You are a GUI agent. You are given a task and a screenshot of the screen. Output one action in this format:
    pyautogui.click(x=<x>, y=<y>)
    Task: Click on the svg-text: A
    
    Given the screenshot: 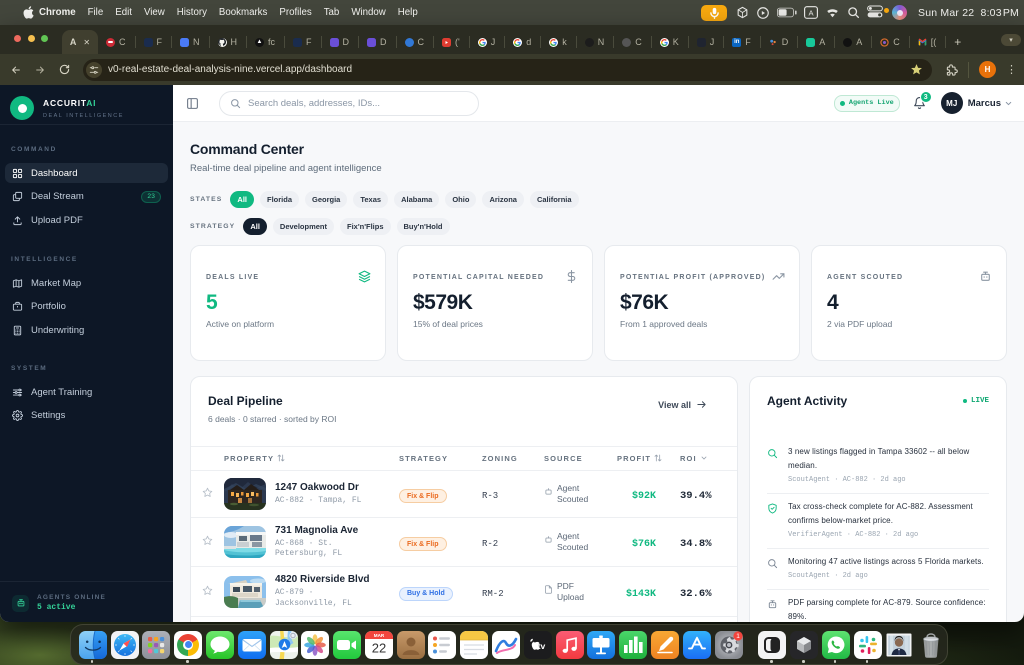 What is the action you would take?
    pyautogui.click(x=811, y=12)
    